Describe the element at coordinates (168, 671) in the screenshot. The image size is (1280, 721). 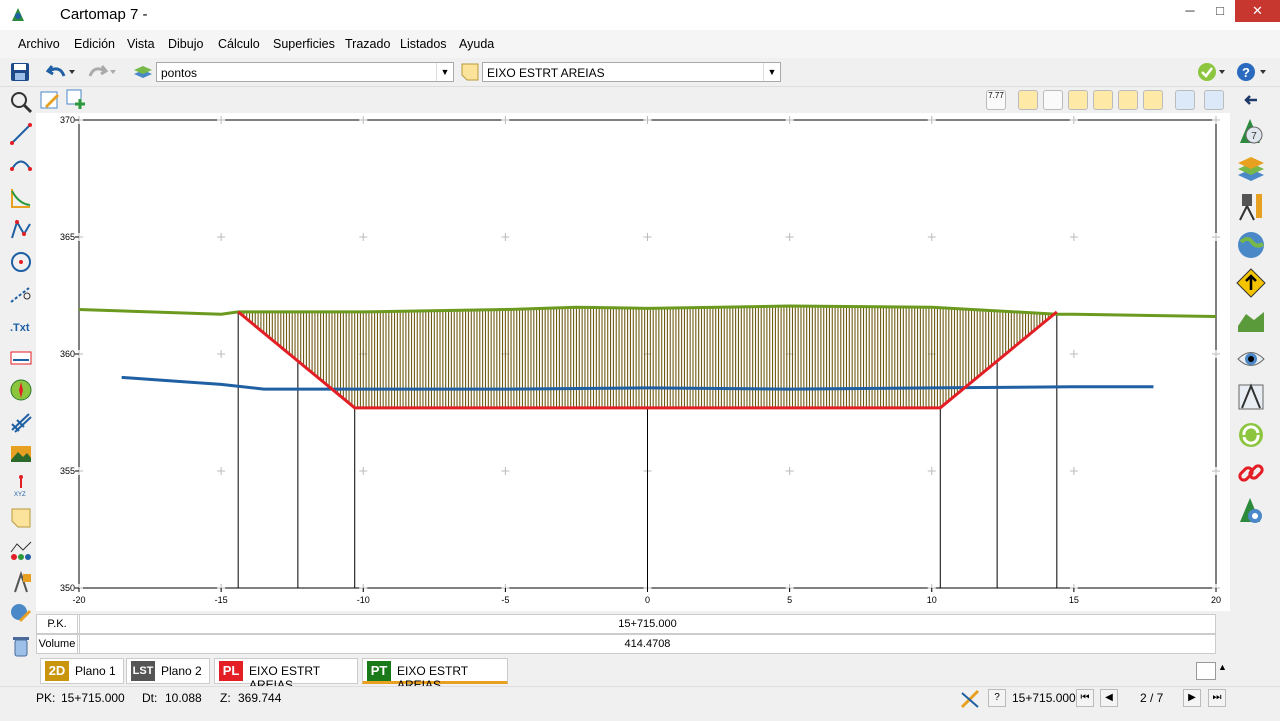
I see `tab-plano-2: LST Plano 2` at that location.